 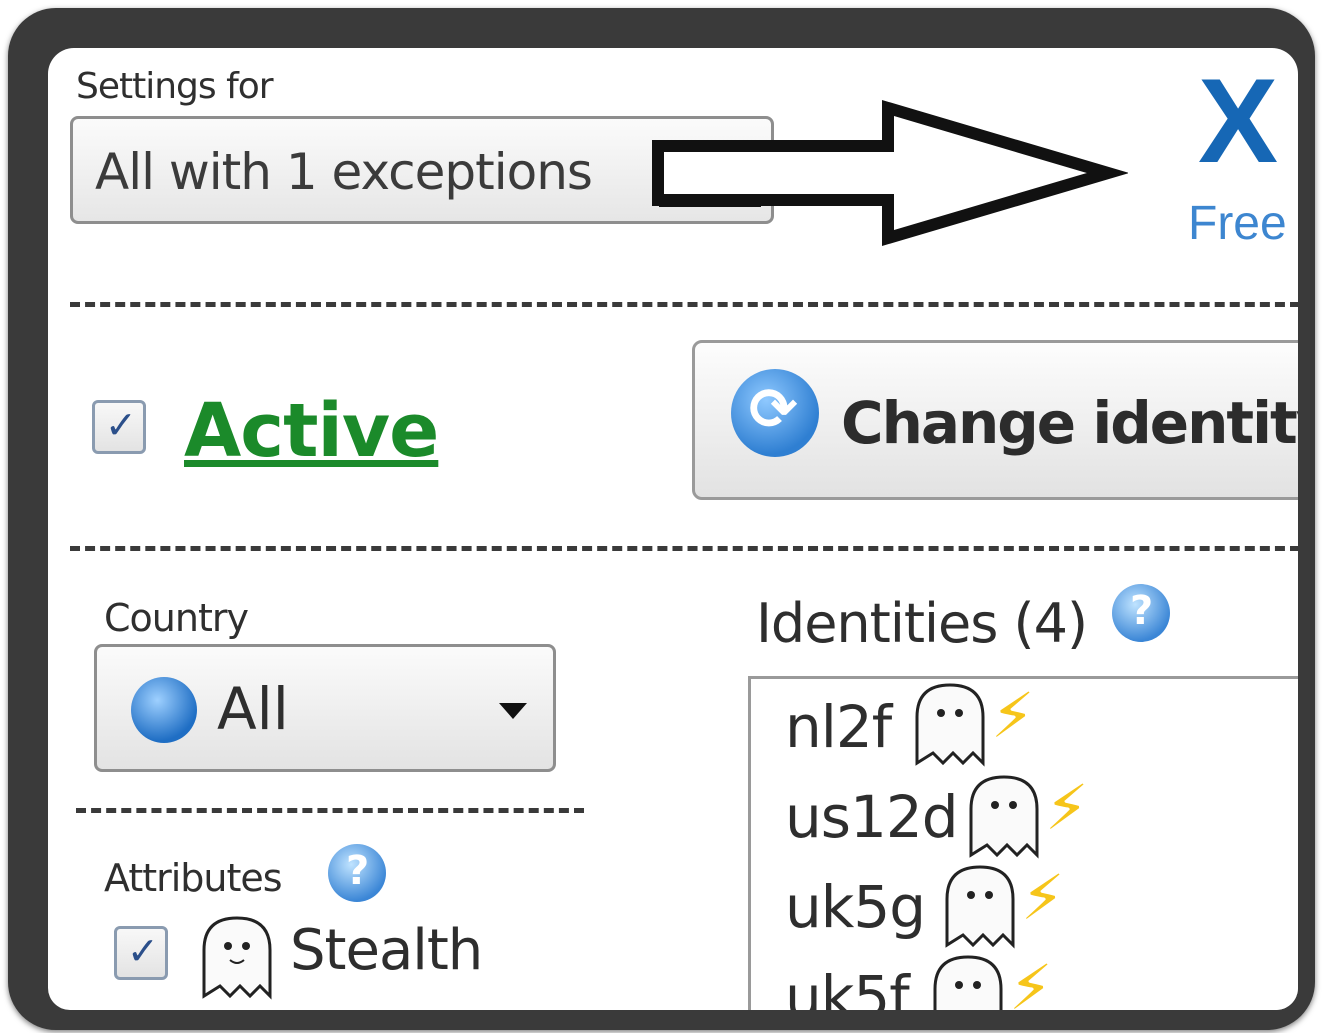 I want to click on country-dropdown: All, so click(x=325, y=708).